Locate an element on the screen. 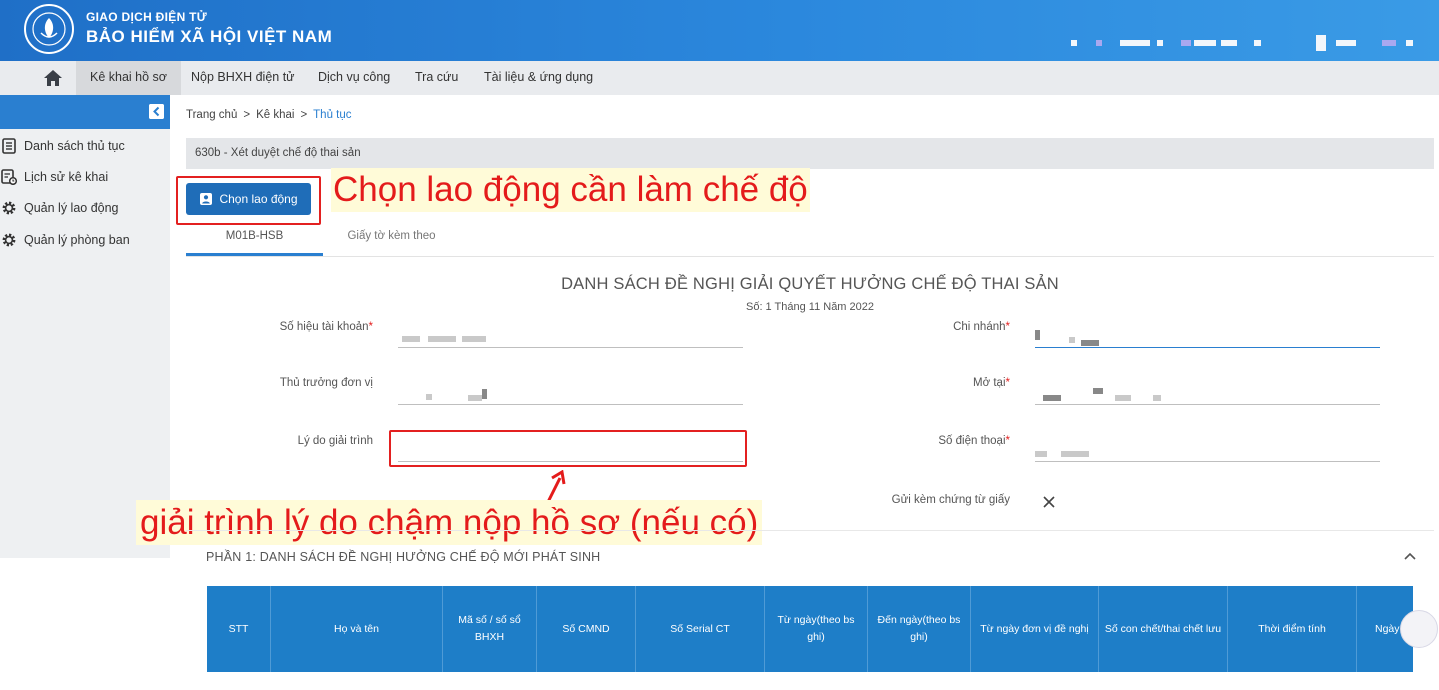  column-header: Từ ngày đơn vị đề nghị is located at coordinates (1035, 629).